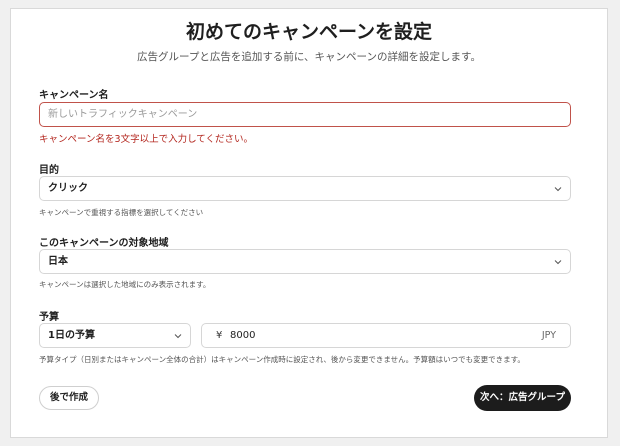  I want to click on next-ad-group-button: 次へ：広告グループ, so click(522, 398).